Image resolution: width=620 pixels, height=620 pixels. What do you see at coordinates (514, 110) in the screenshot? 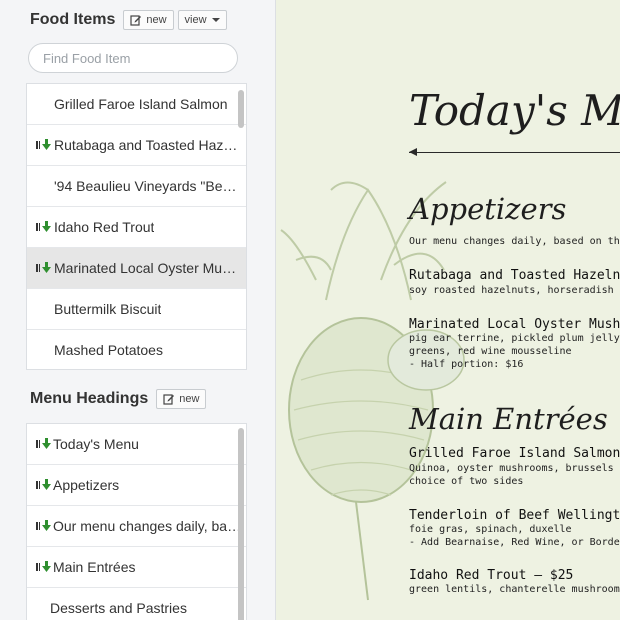
I see `menu-title: Today's Menu` at bounding box center [514, 110].